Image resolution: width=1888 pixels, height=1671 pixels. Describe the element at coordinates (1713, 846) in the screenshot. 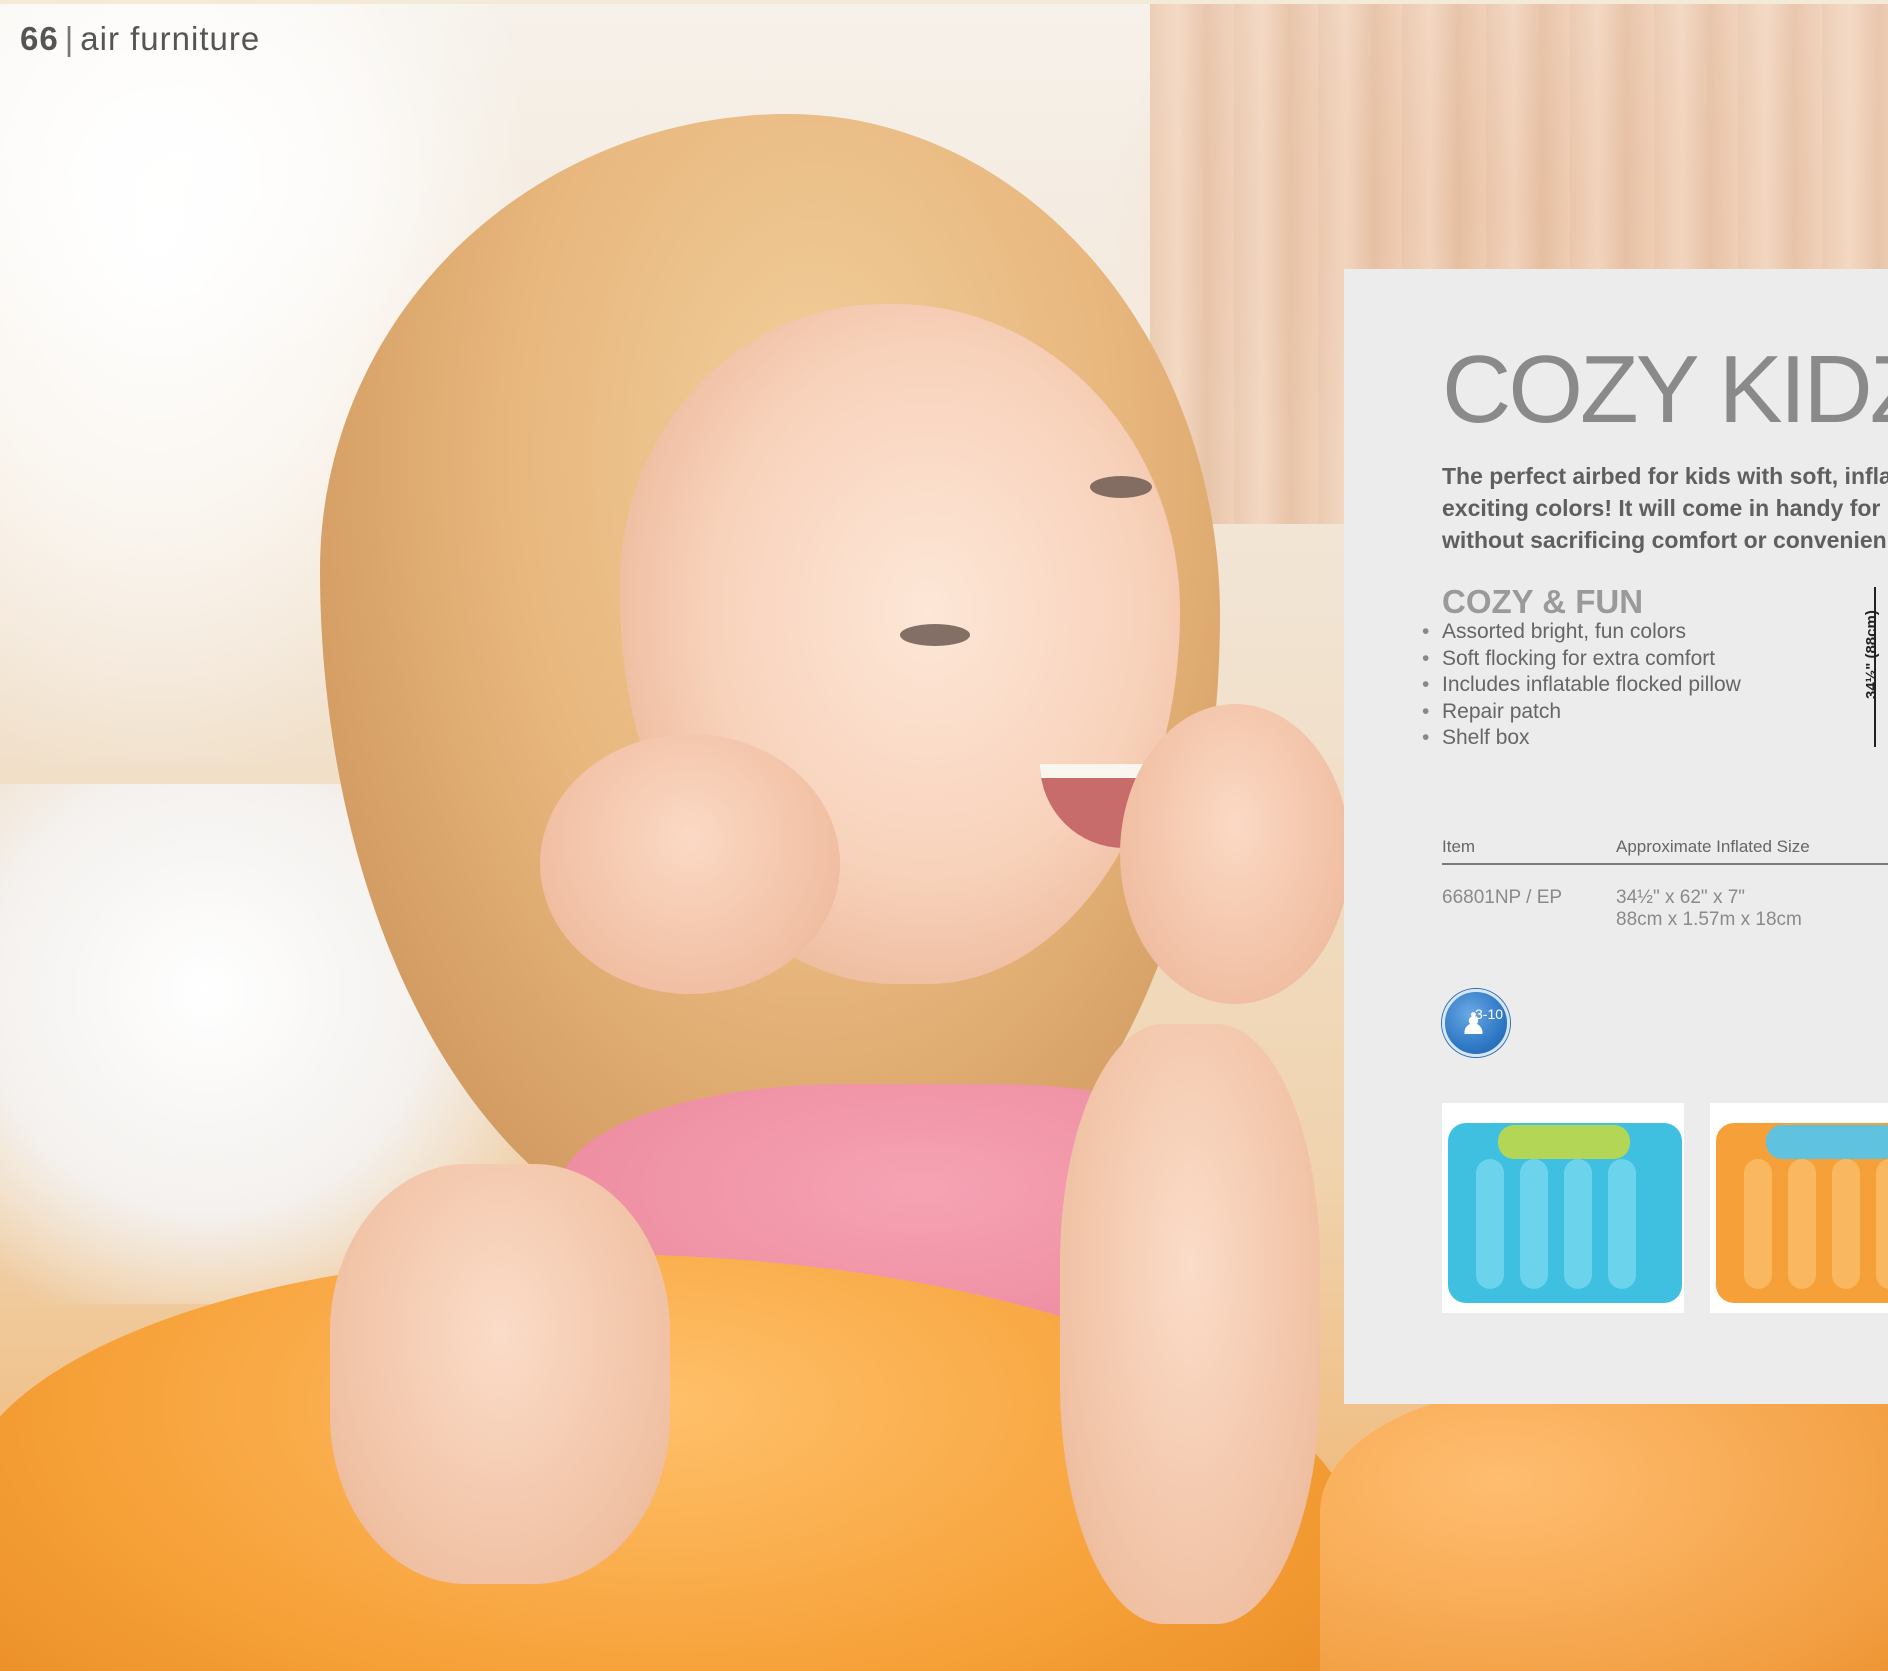

I see `column-header-size: Approximate Inflated Size` at that location.